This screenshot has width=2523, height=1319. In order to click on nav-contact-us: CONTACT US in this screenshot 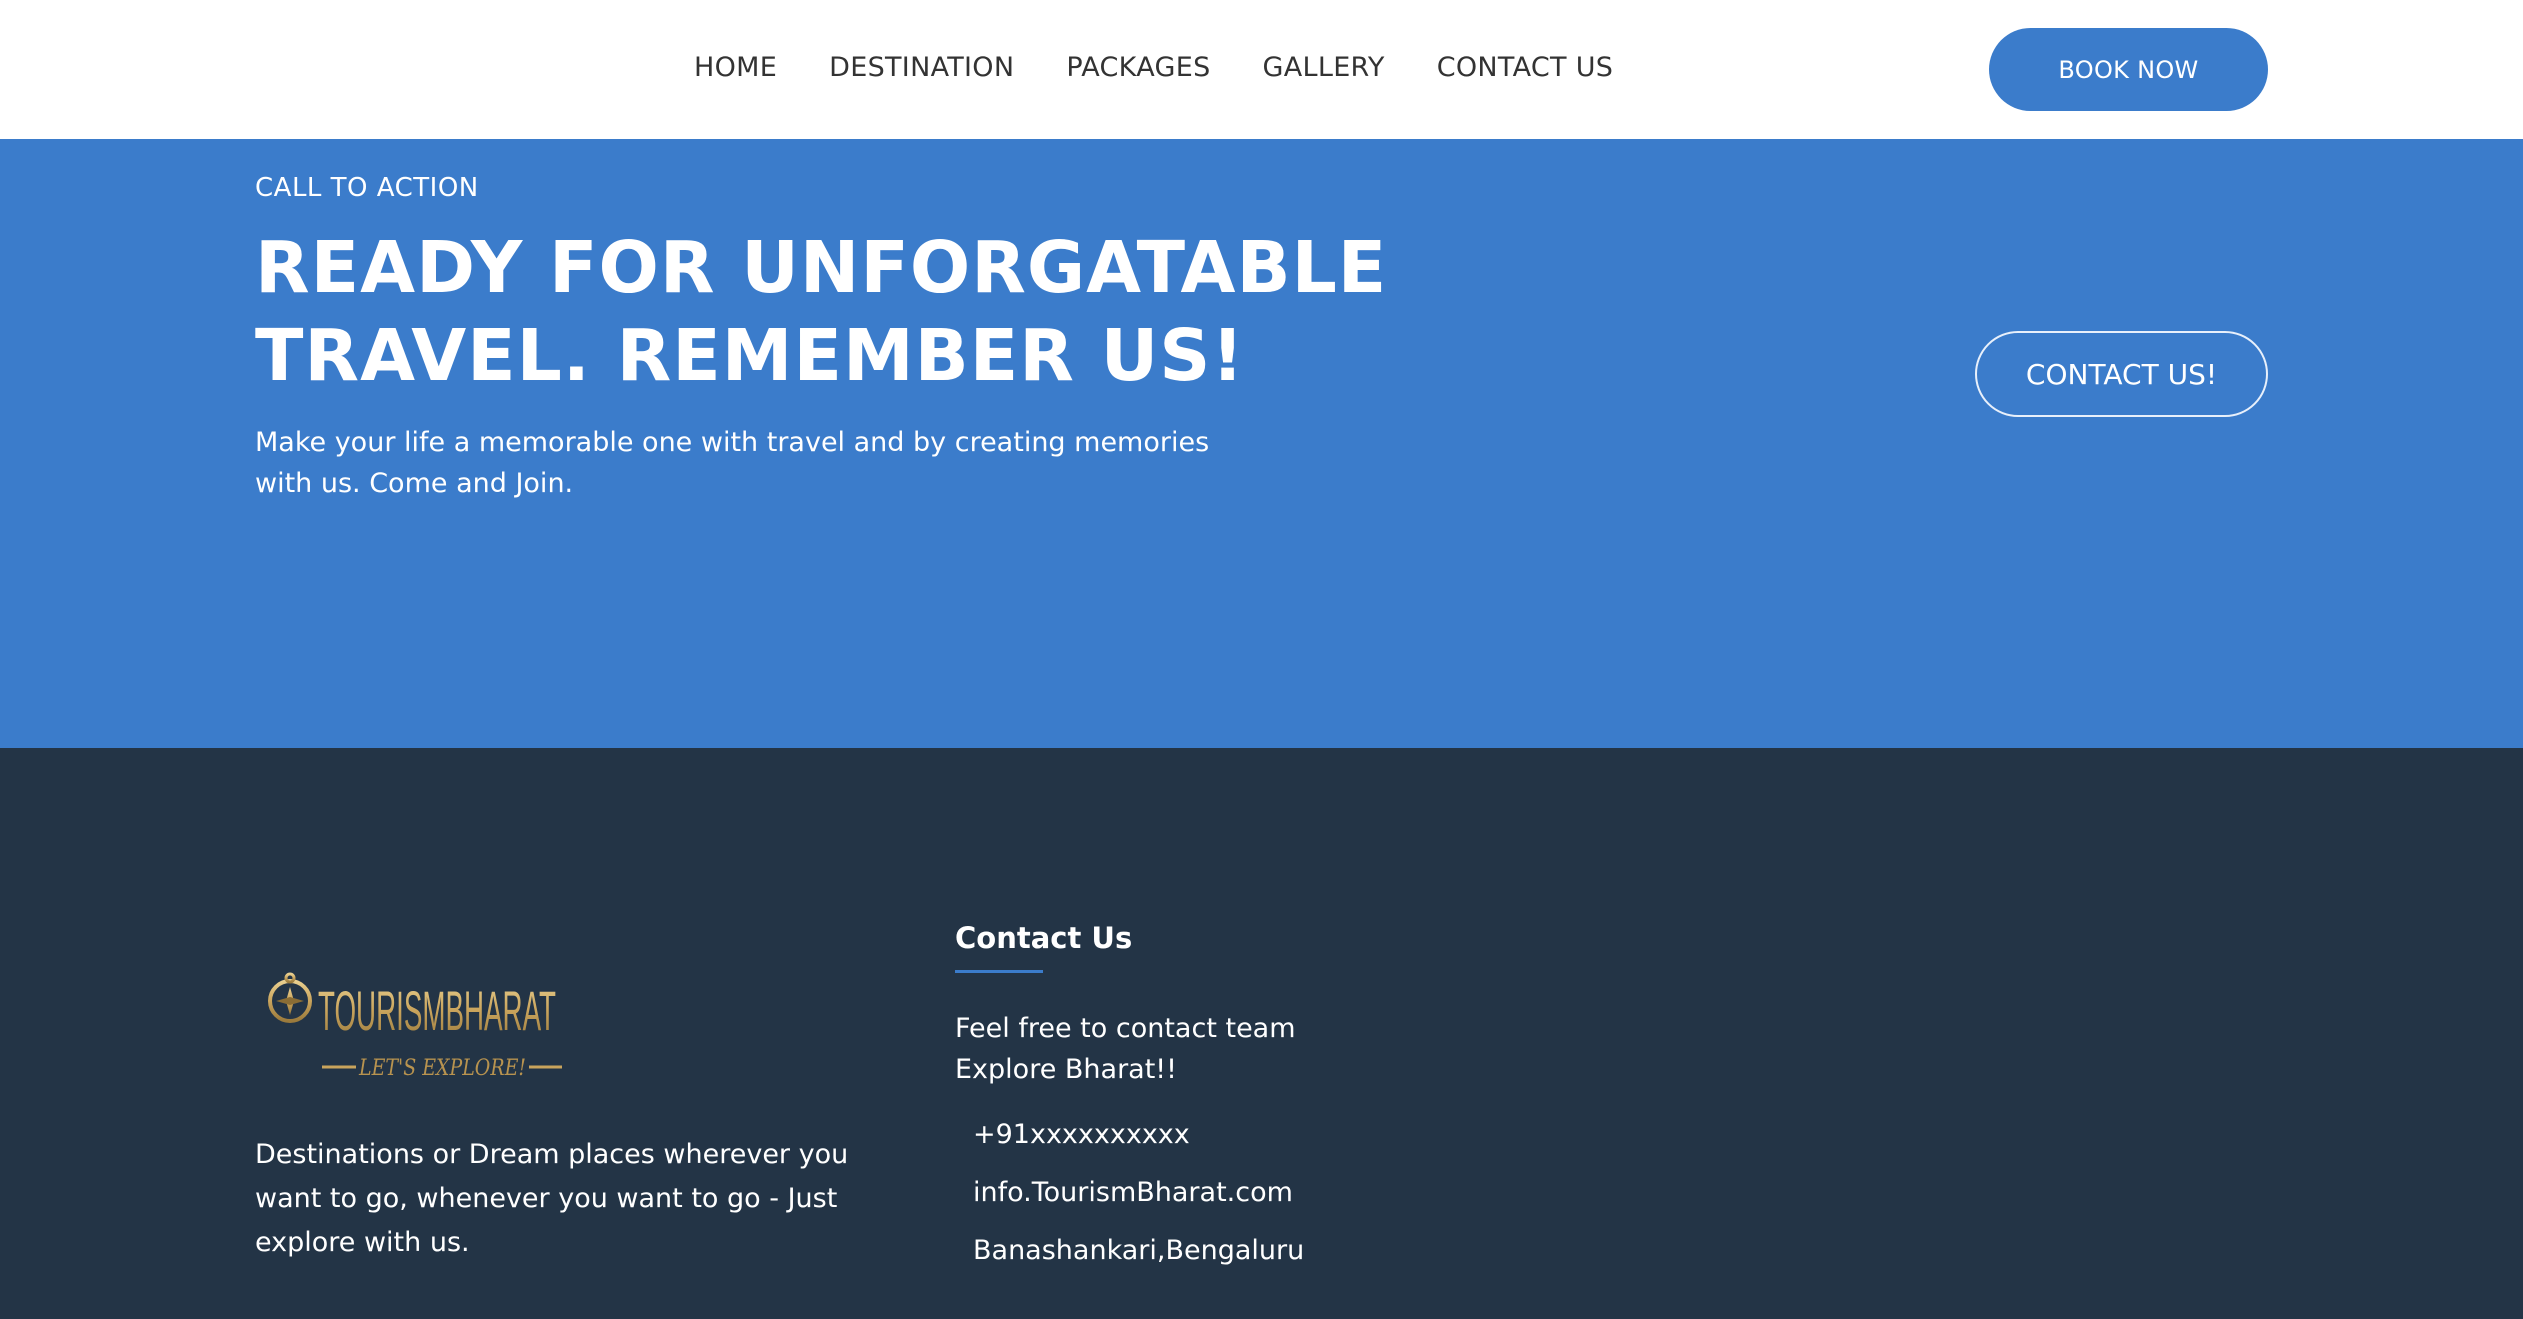, I will do `click(1525, 68)`.